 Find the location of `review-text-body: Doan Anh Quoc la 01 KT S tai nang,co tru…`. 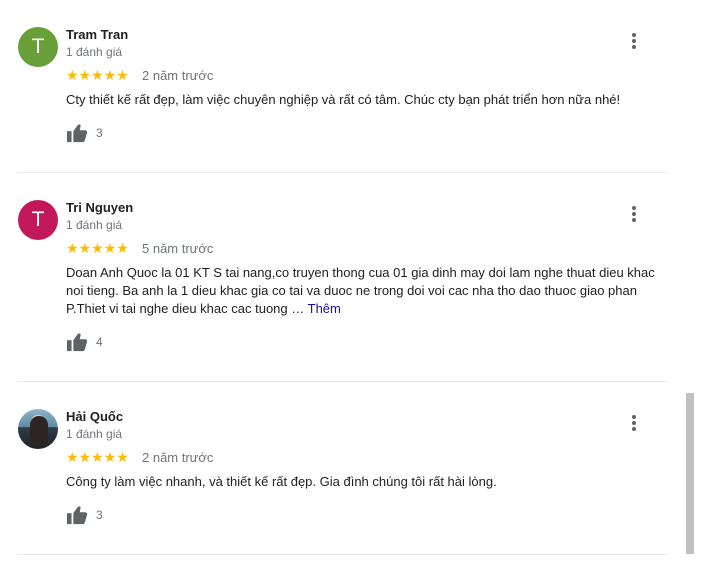

review-text-body: Doan Anh Quoc la 01 KT S tai nang,co tru… is located at coordinates (360, 290).